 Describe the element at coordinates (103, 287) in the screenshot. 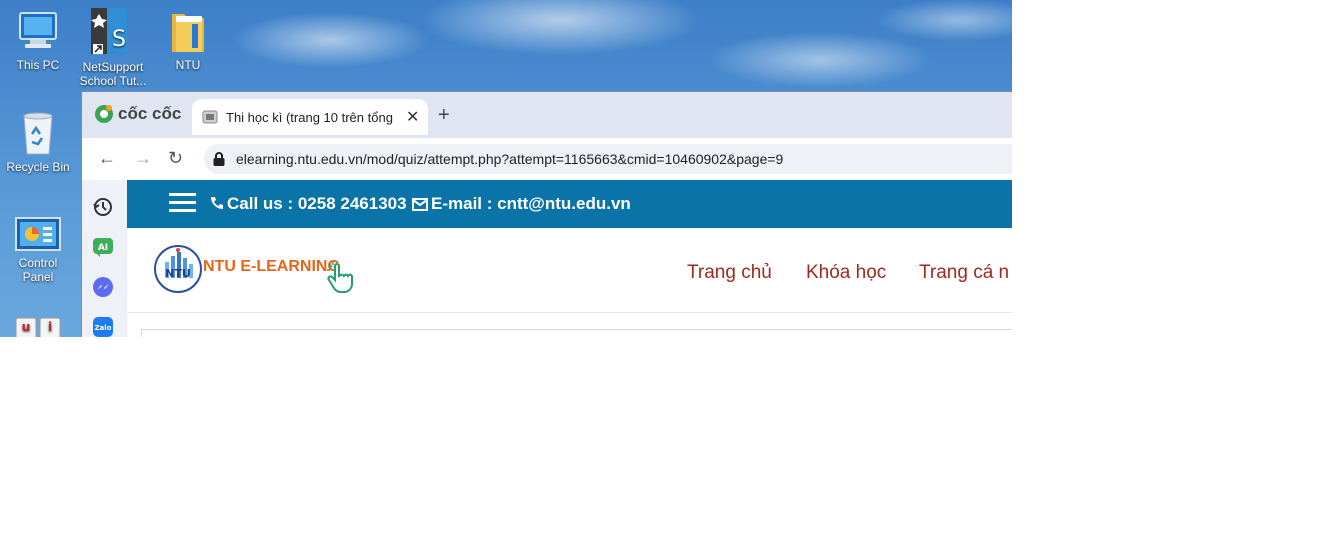

I see `messenger-icon` at that location.